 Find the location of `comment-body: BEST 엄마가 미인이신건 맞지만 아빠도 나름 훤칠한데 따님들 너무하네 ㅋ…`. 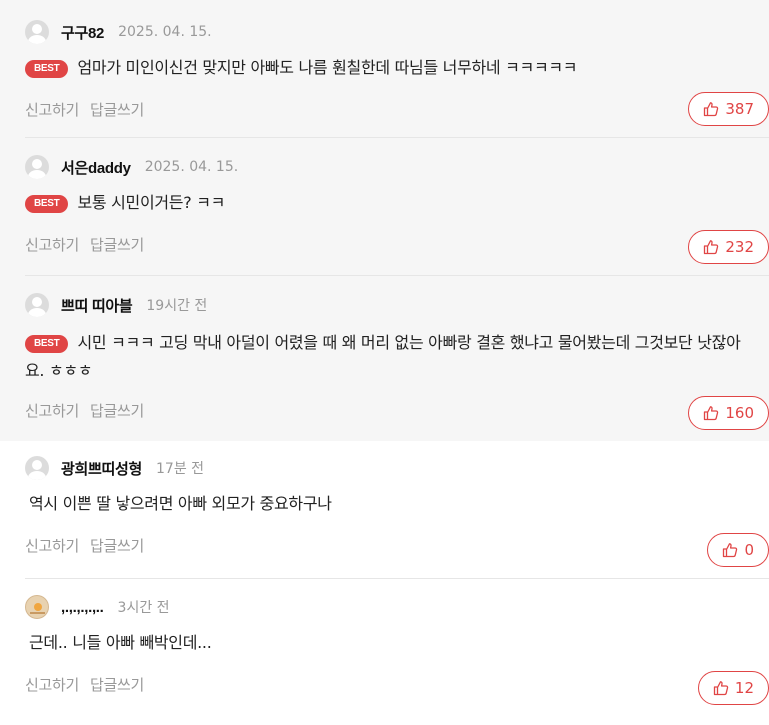

comment-body: BEST 엄마가 미인이신건 맞지만 아빠도 나름 훤칠한데 따님들 너무하네 ㅋ… is located at coordinates (397, 68).